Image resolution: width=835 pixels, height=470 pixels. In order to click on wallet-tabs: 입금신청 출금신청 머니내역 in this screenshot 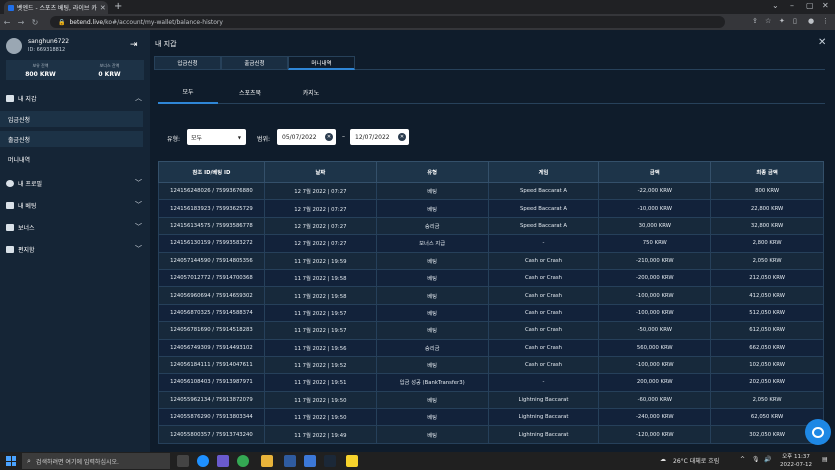, I will do `click(489, 63)`.